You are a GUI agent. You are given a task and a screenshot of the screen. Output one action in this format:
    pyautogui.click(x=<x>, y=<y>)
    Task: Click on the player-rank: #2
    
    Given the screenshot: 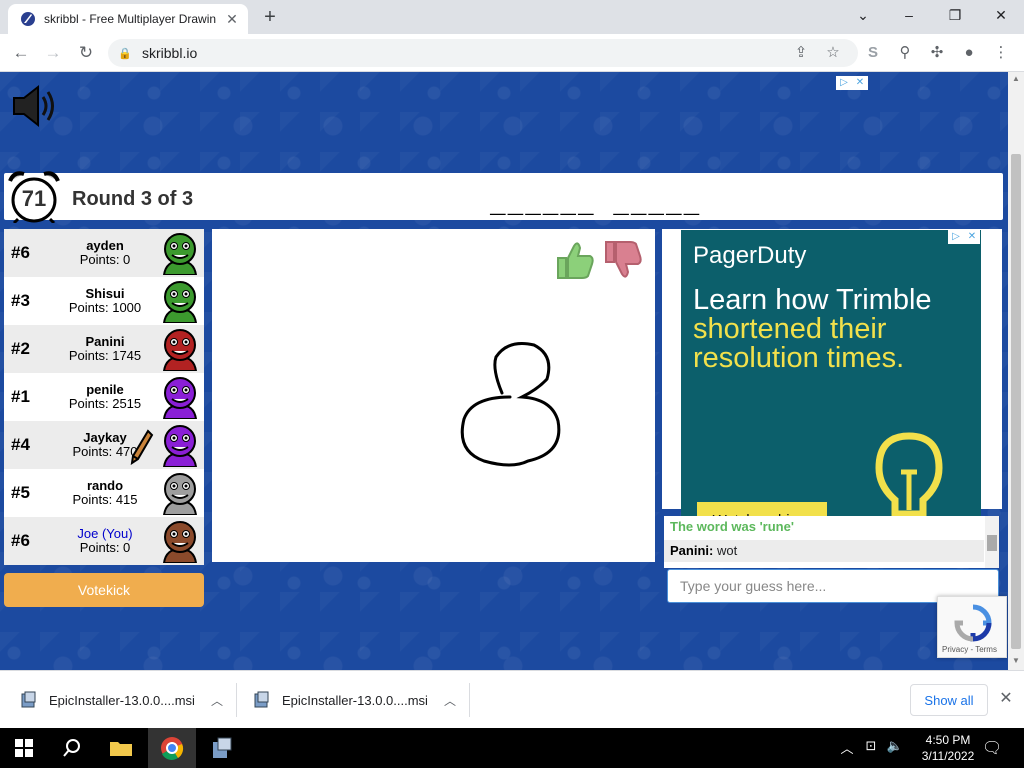 What is the action you would take?
    pyautogui.click(x=20, y=348)
    